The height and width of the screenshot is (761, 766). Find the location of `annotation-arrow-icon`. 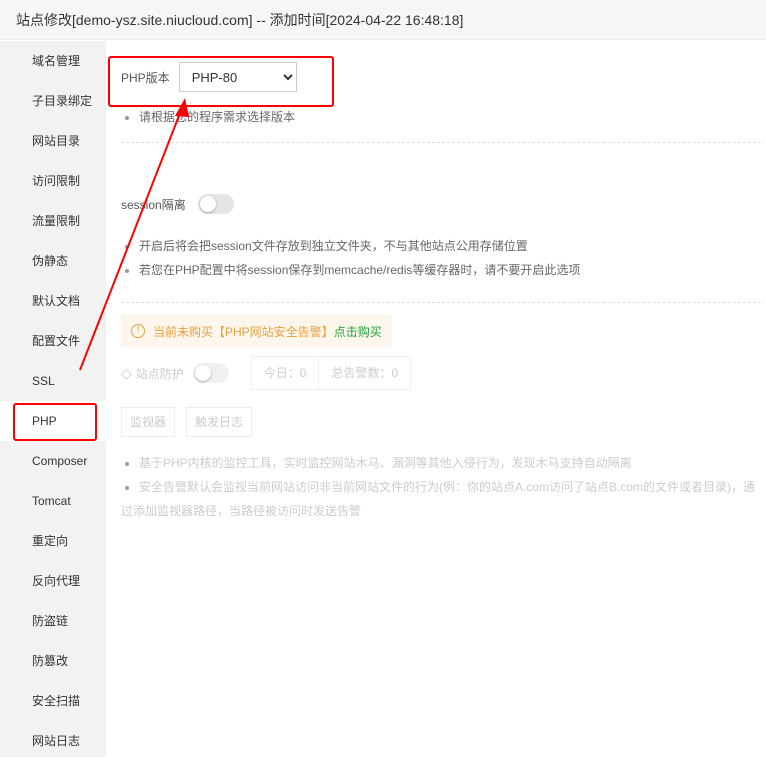

annotation-arrow-icon is located at coordinates (134, 234).